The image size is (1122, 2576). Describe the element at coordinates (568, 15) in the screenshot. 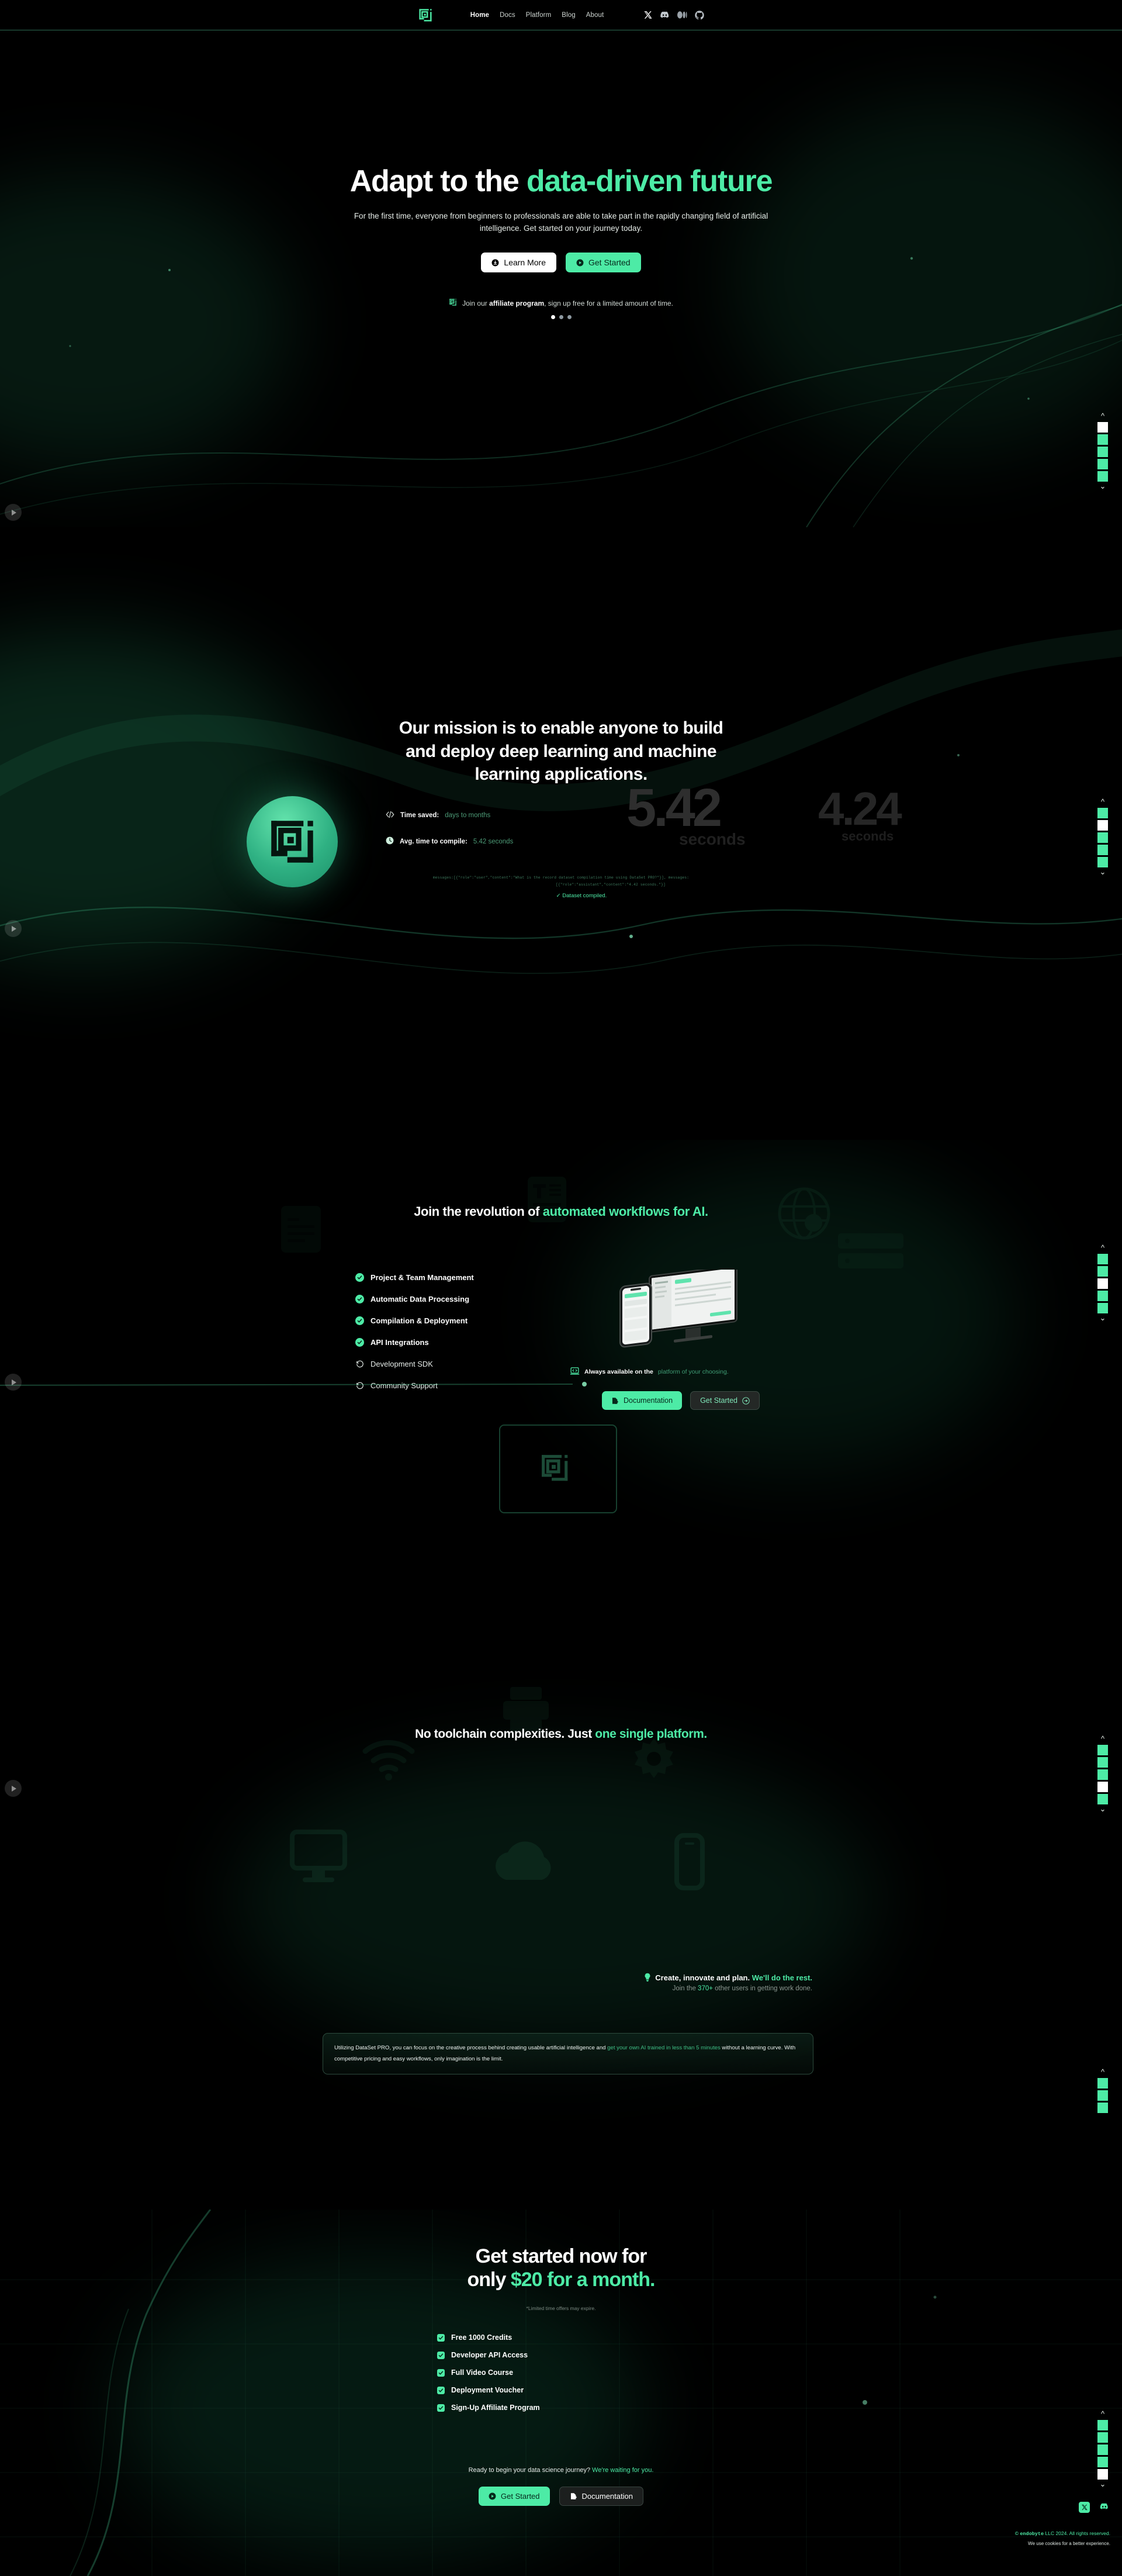

I see `nav-link-blog: Blog` at that location.